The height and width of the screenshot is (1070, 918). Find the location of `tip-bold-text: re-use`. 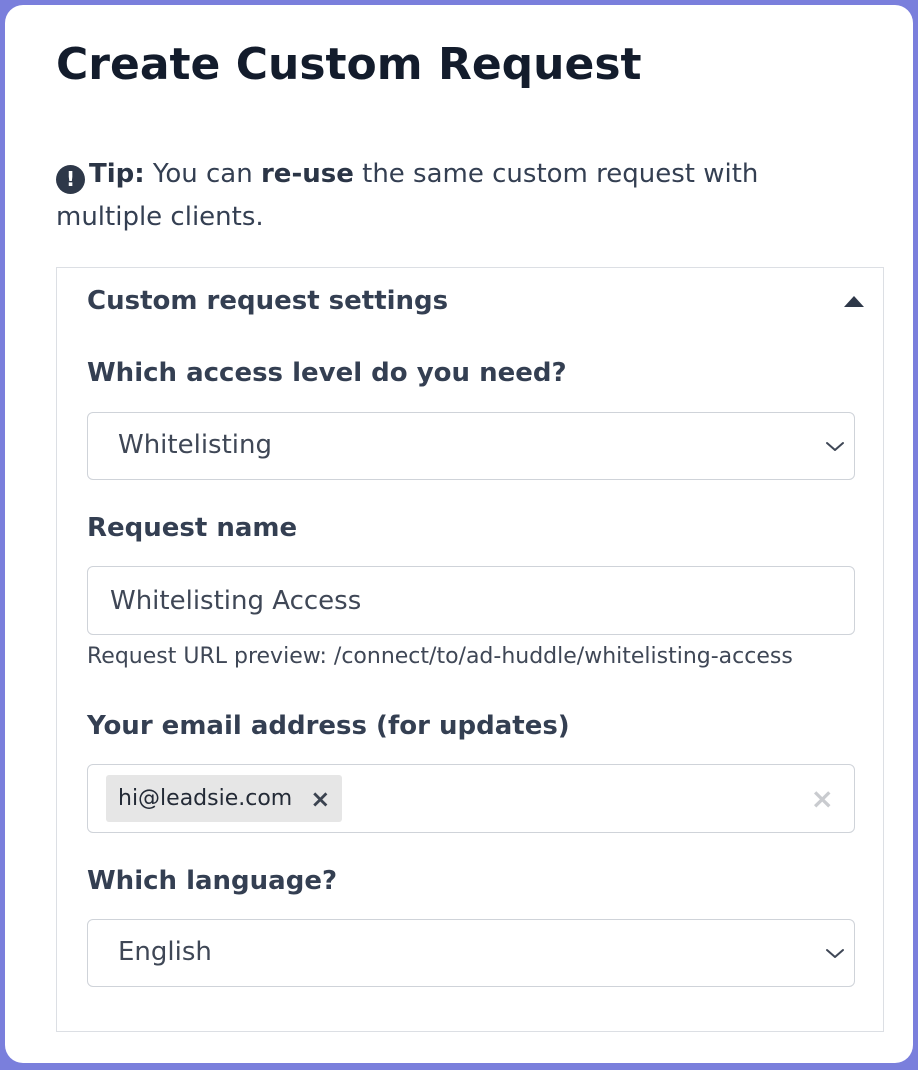

tip-bold-text: re-use is located at coordinates (307, 174).